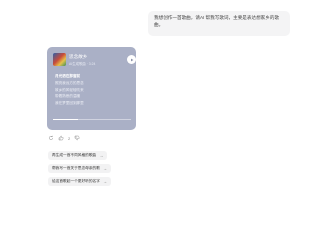  Describe the element at coordinates (217, 21) in the screenshot. I see `user-message-text: 我想创作一首歌曲，请AI 帮我写歌词，主要是表达想家乡的歌曲。` at that location.